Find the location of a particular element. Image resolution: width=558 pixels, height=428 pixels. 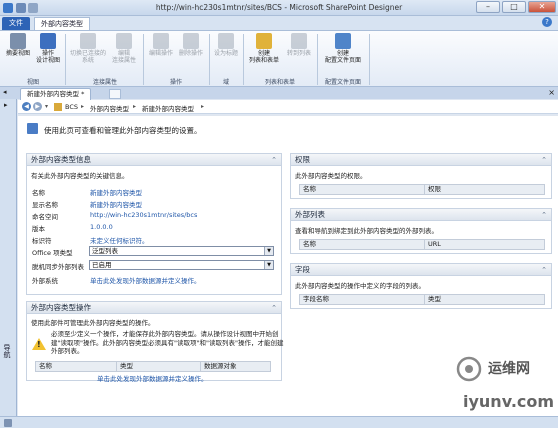

field-label: 标识符 is located at coordinates (42, 241).